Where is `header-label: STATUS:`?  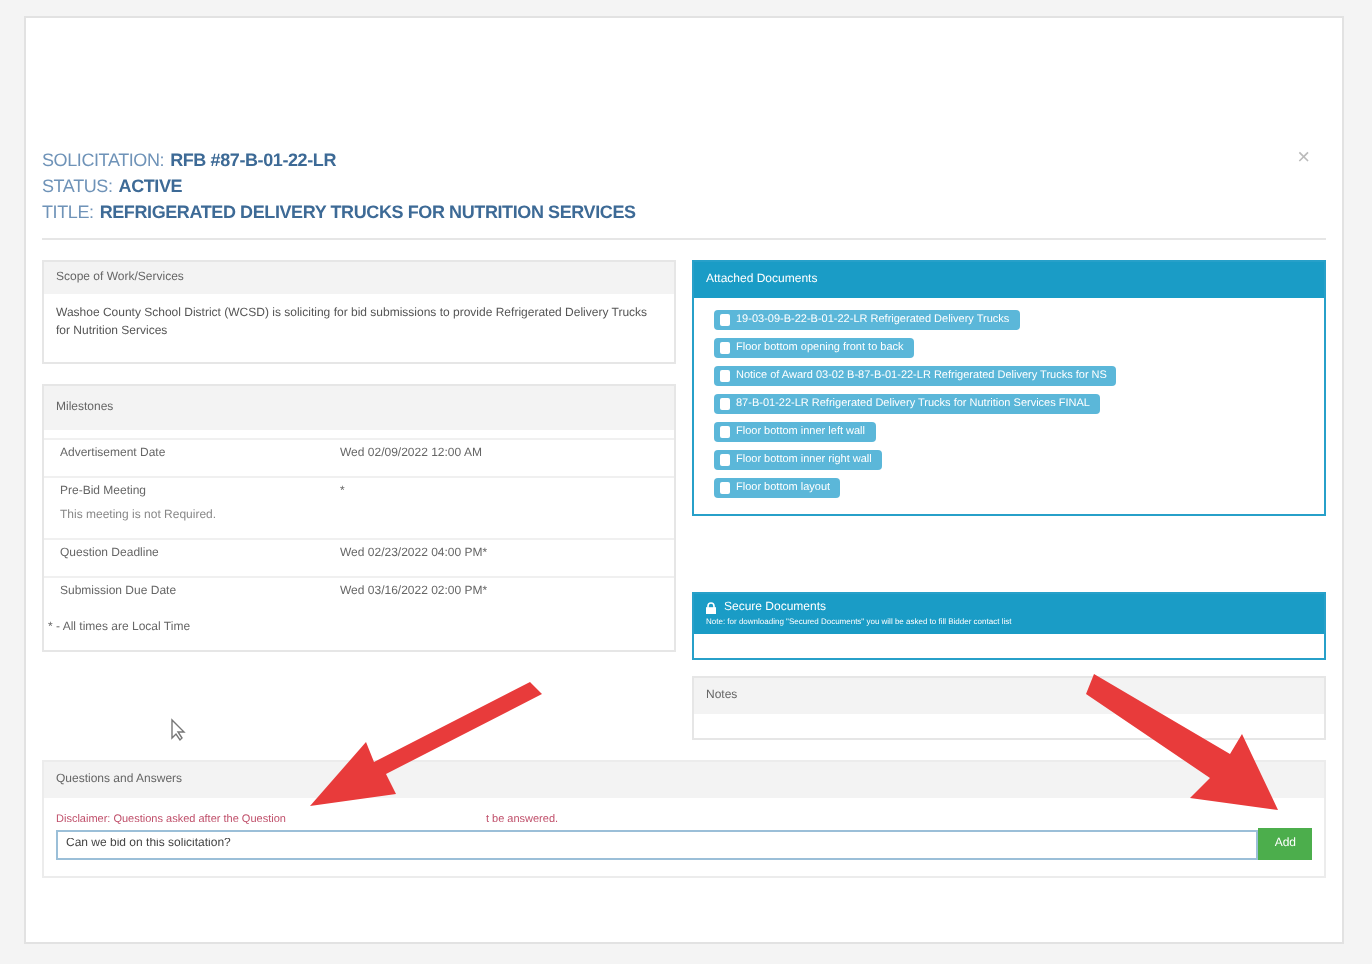 header-label: STATUS: is located at coordinates (77, 186).